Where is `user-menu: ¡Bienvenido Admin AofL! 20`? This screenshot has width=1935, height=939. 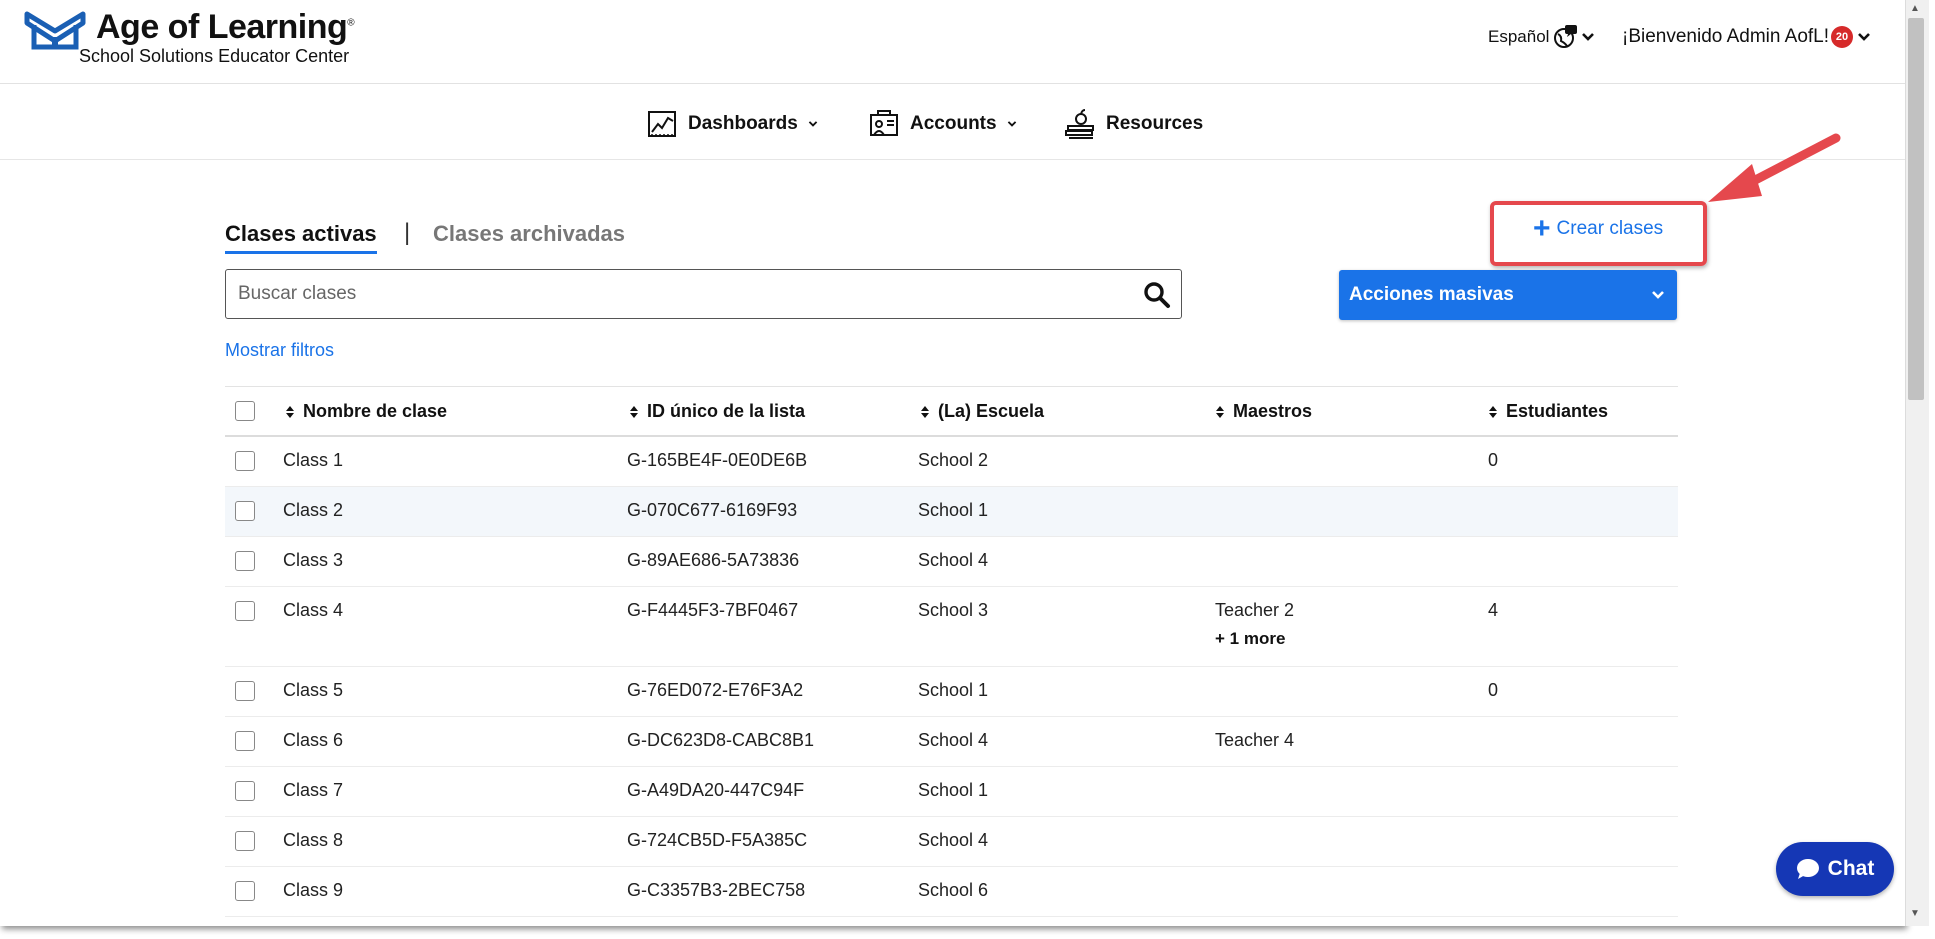 user-menu: ¡Bienvenido Admin AofL! 20 is located at coordinates (1746, 37).